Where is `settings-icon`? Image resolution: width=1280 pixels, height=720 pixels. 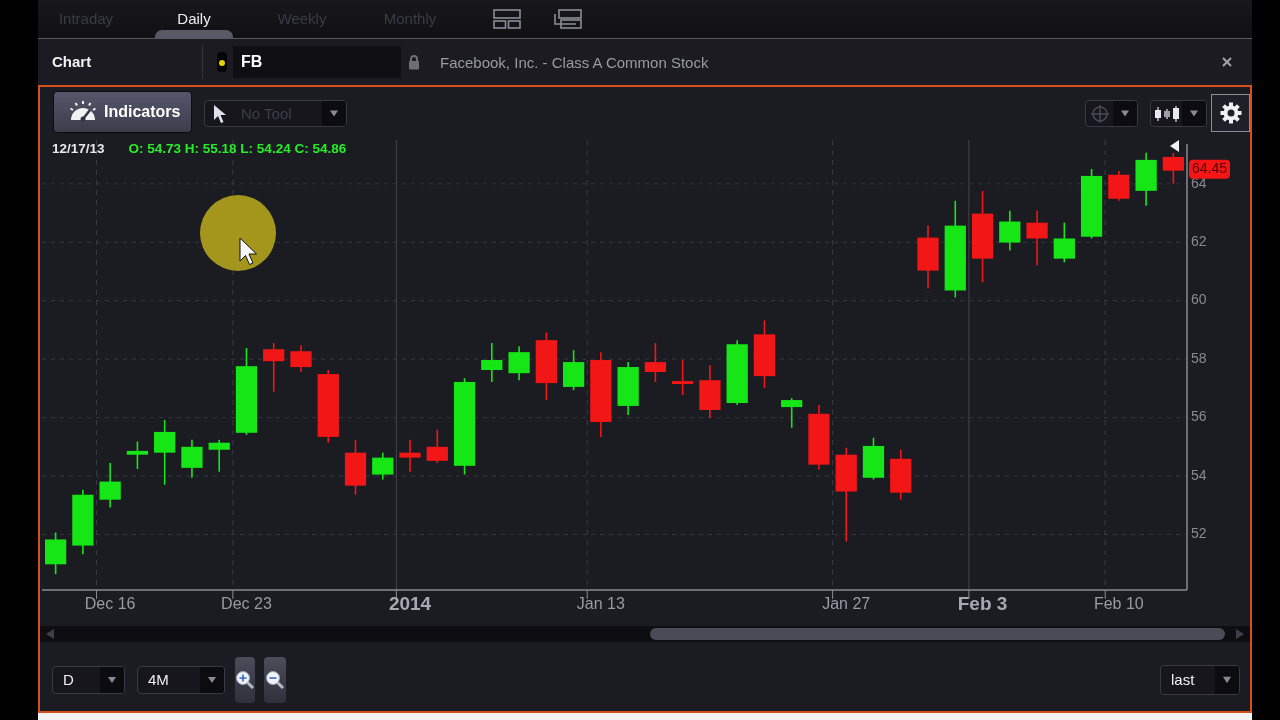
settings-icon is located at coordinates (1230, 113).